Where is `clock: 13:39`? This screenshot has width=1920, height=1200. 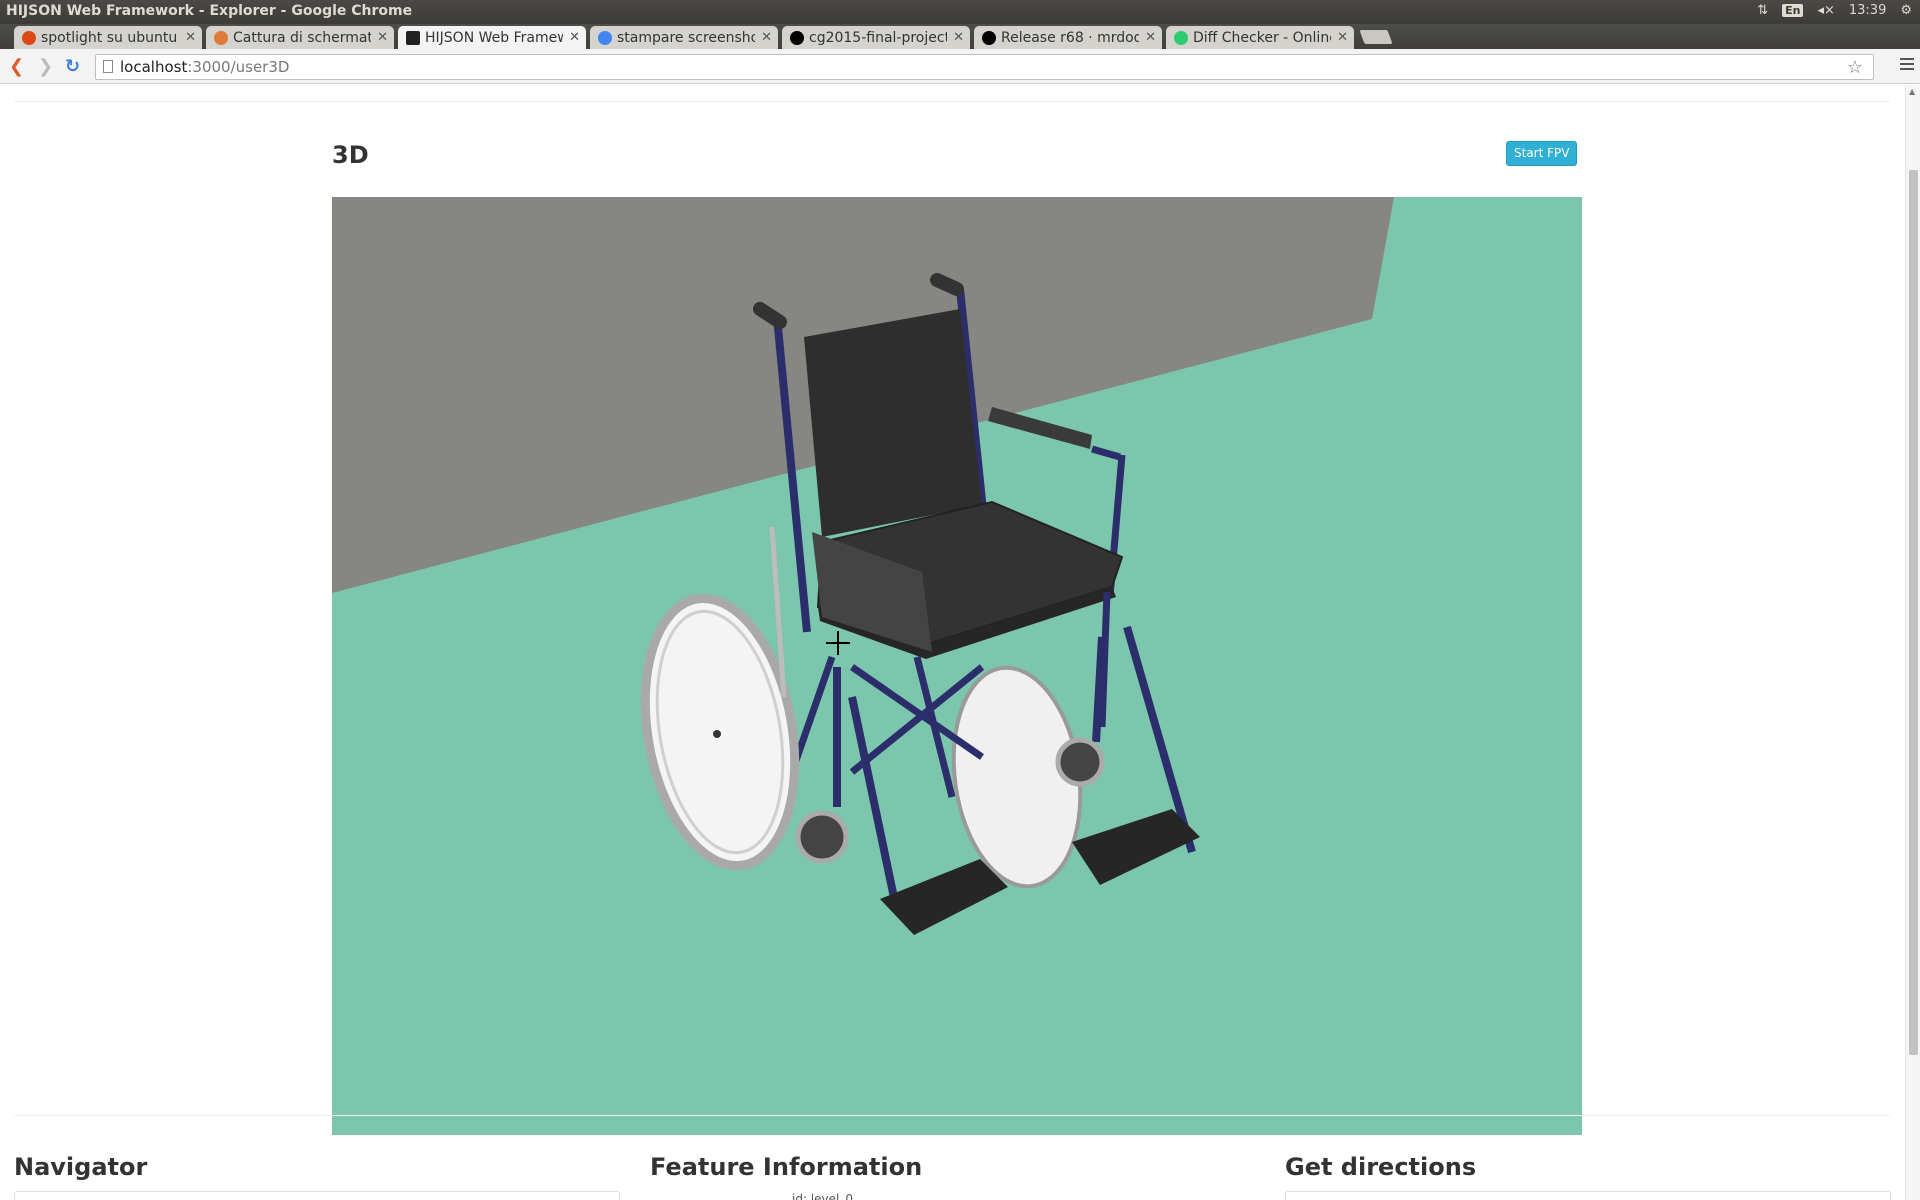
clock: 13:39 is located at coordinates (1867, 10).